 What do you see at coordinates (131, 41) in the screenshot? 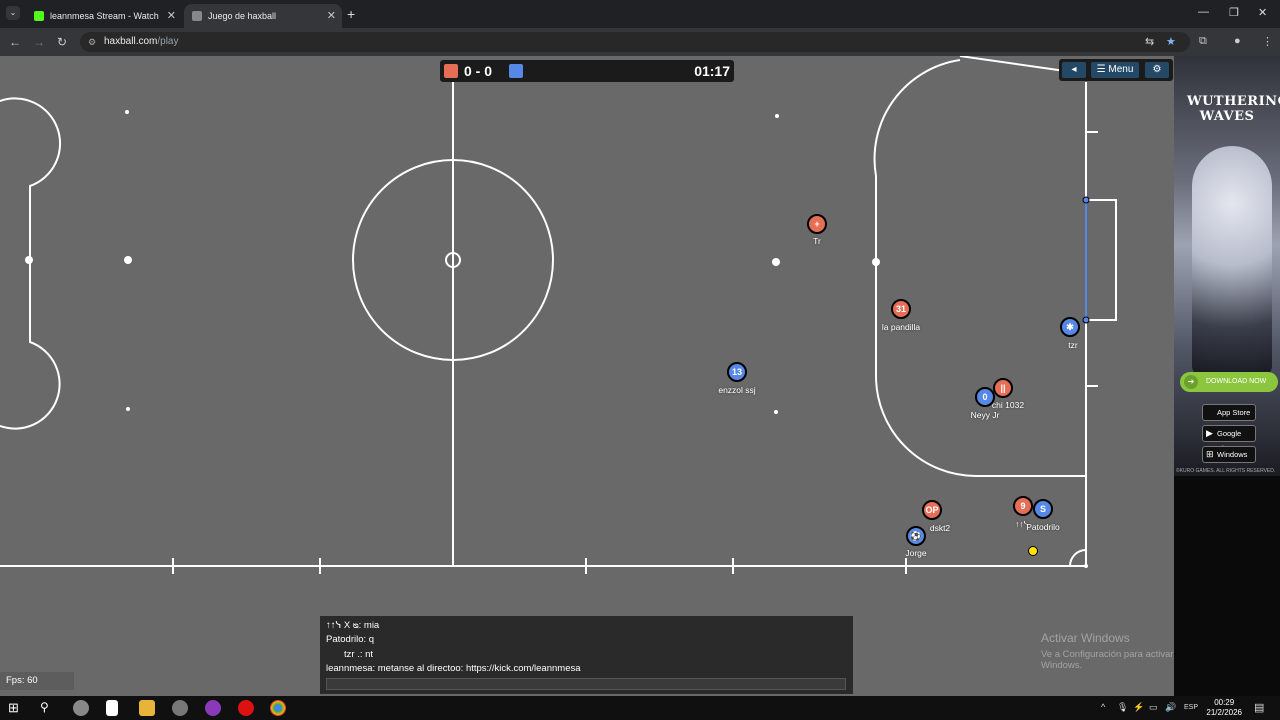
I see `url-host: haxball.com` at bounding box center [131, 41].